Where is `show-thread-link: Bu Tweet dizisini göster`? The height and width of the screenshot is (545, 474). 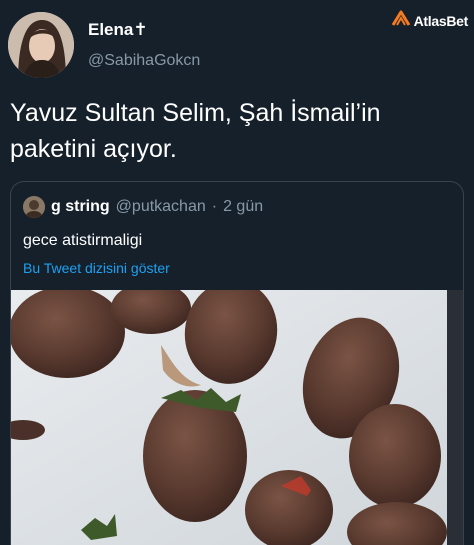
show-thread-link: Bu Tweet dizisini göster is located at coordinates (96, 268).